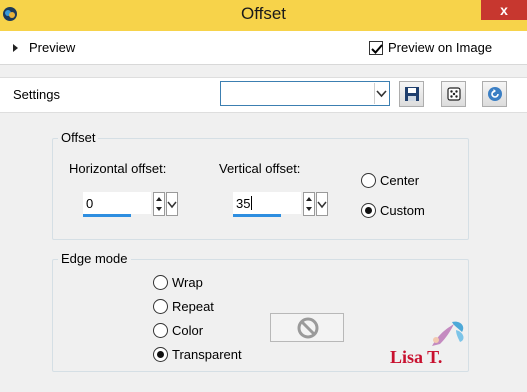 Image resolution: width=527 pixels, height=392 pixels. Describe the element at coordinates (193, 306) in the screenshot. I see `repeat-radio-label: Repeat` at that location.